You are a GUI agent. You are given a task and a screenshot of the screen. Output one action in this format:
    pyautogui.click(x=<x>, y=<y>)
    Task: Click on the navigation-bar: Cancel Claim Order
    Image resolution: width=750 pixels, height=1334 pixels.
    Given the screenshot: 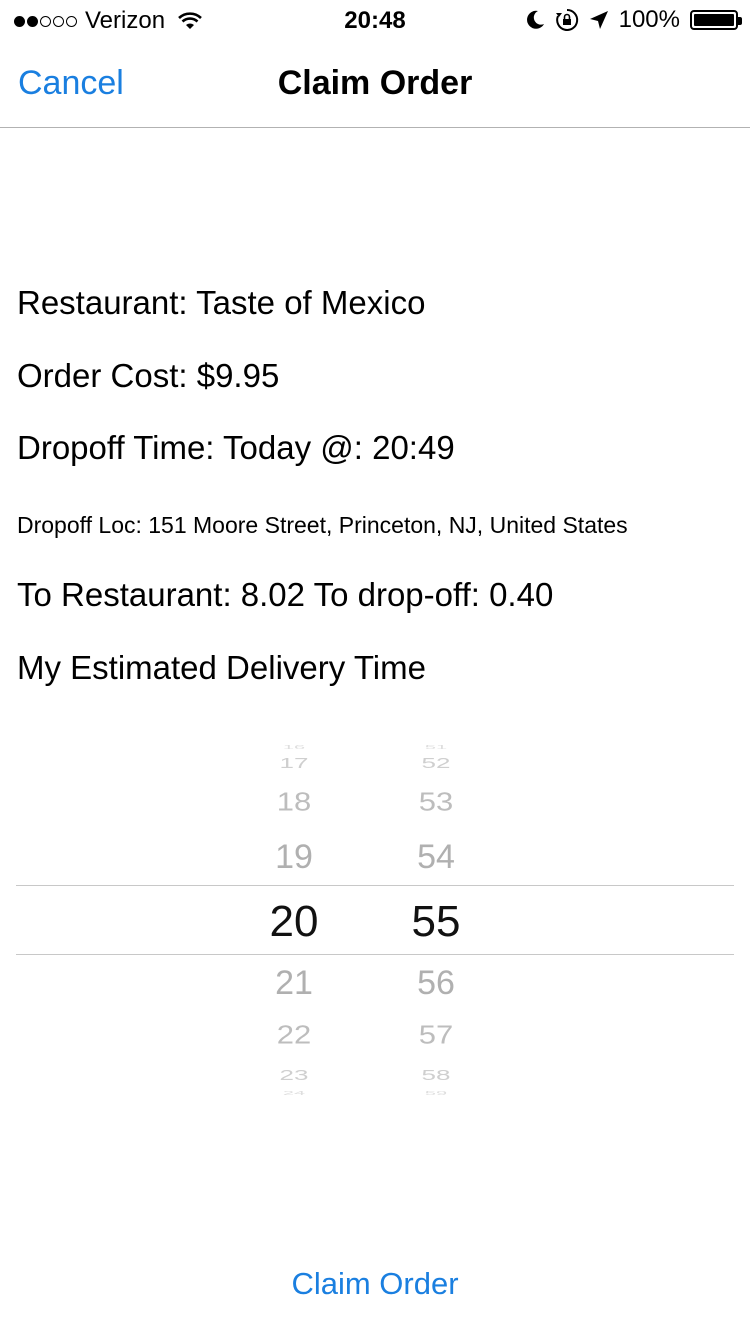 What is the action you would take?
    pyautogui.click(x=375, y=84)
    